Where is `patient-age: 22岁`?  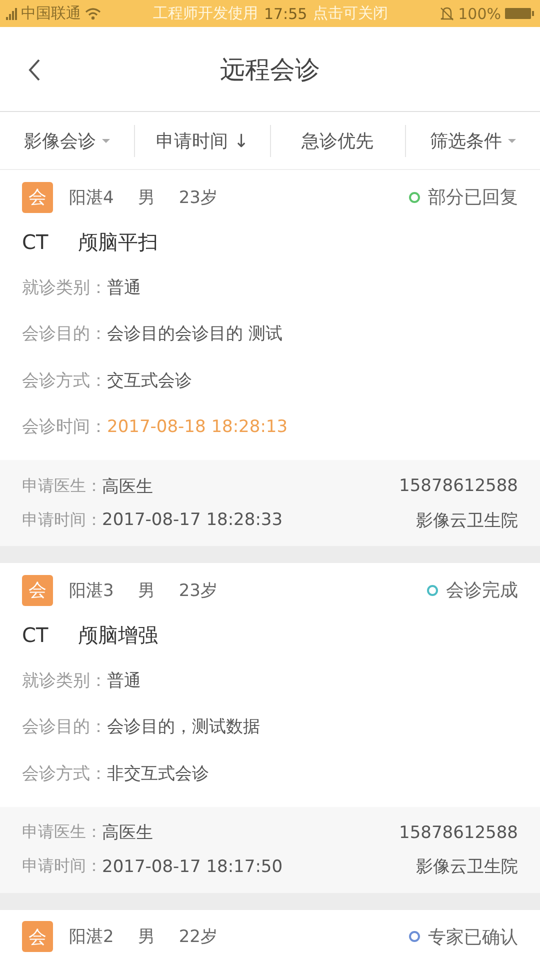 patient-age: 22岁 is located at coordinates (198, 937).